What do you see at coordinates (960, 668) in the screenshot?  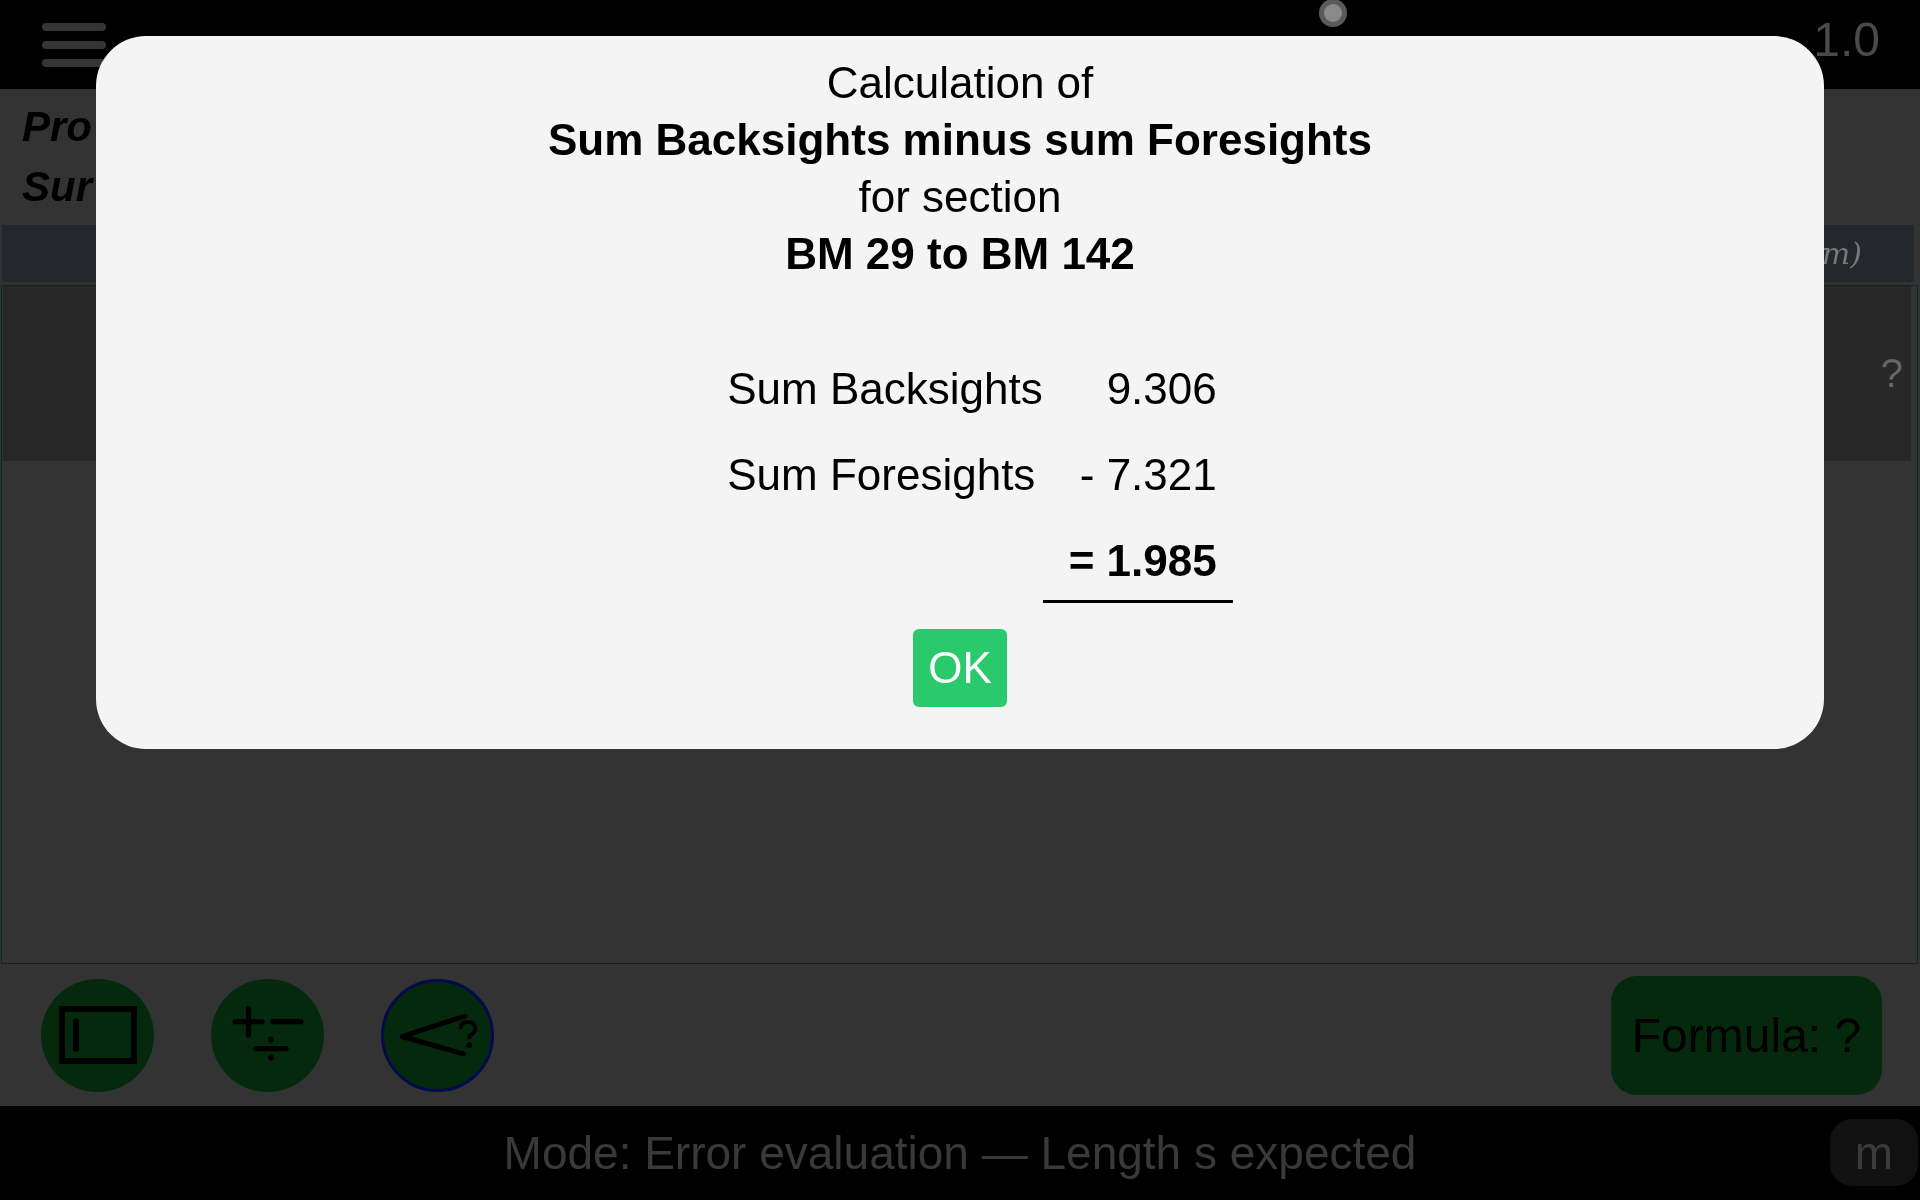 I see `ok-button: OK` at bounding box center [960, 668].